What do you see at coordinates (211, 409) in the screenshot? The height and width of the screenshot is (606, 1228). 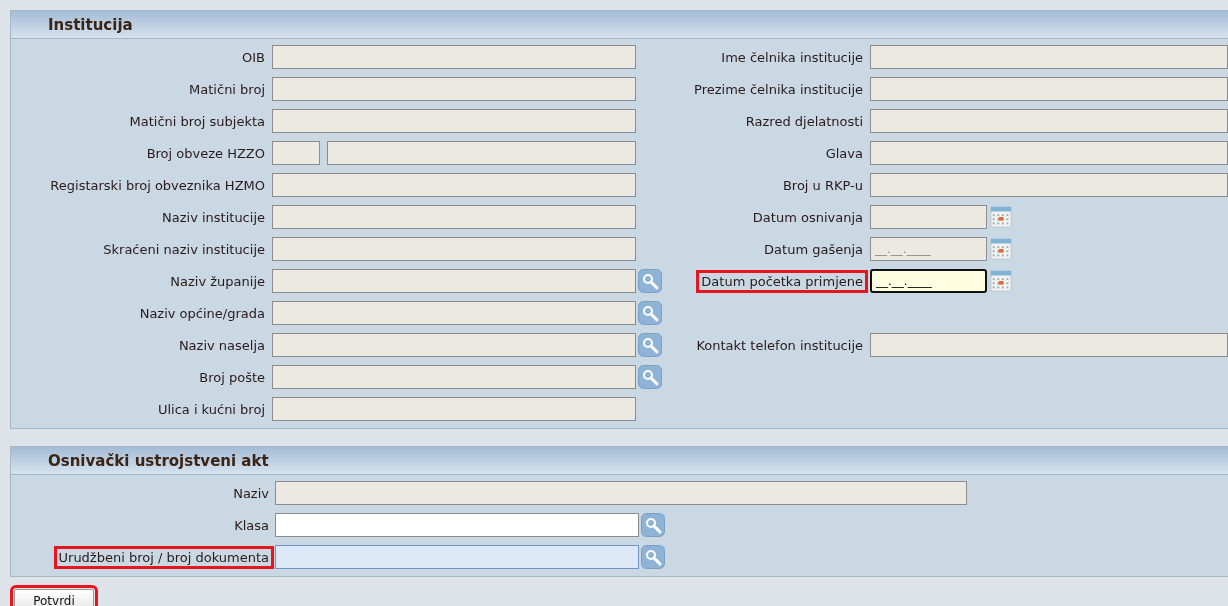 I see `field-label: Ulica i kućni broj` at bounding box center [211, 409].